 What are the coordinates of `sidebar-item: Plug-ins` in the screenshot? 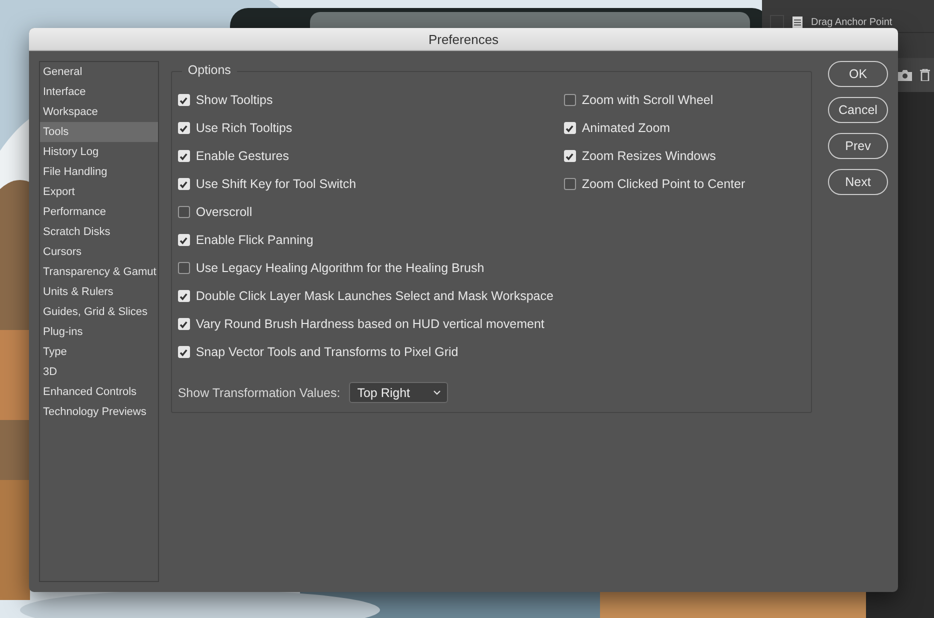 It's located at (99, 332).